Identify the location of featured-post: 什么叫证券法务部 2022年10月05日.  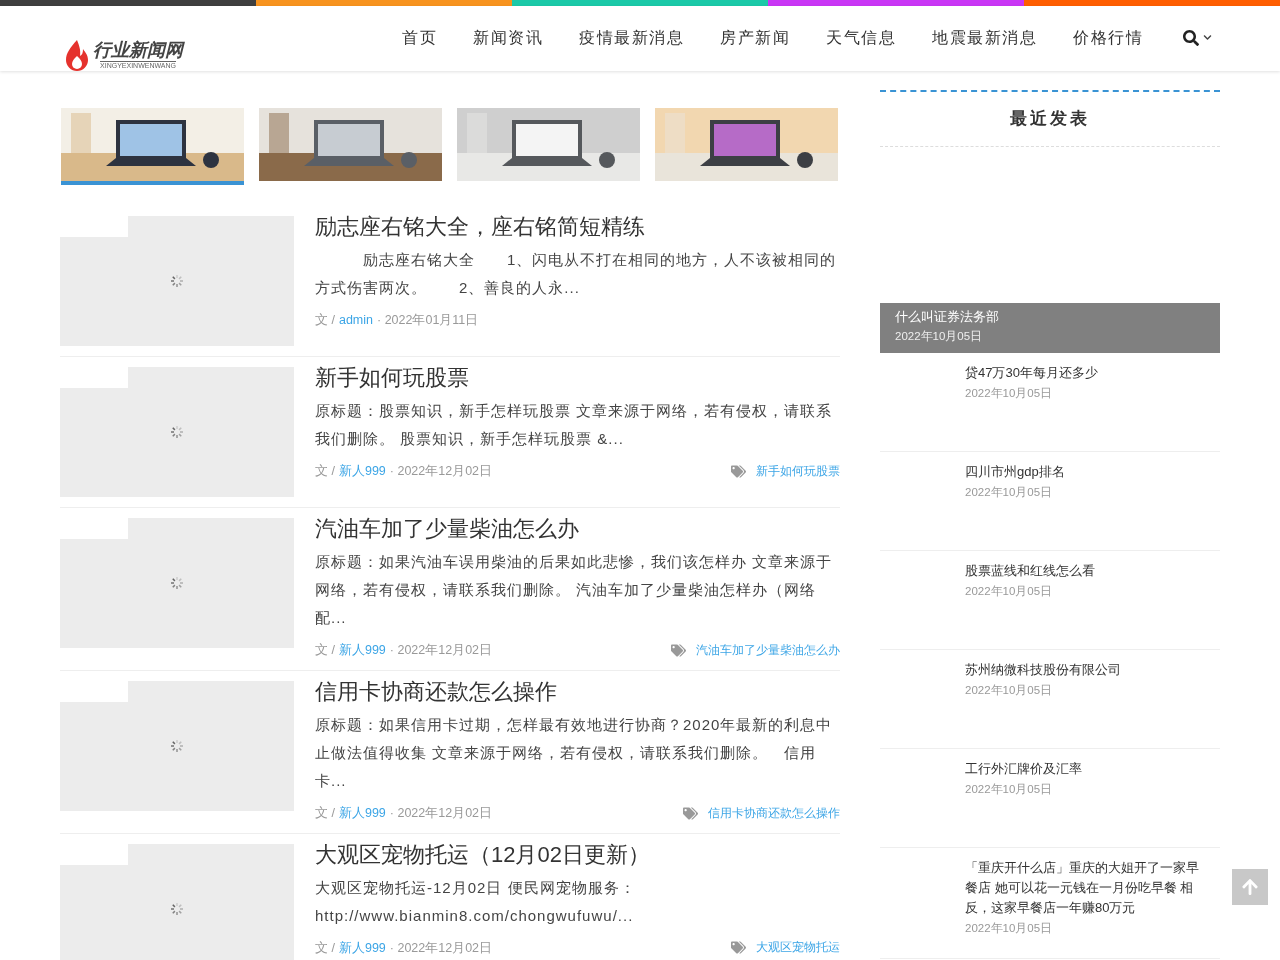
(1050, 328).